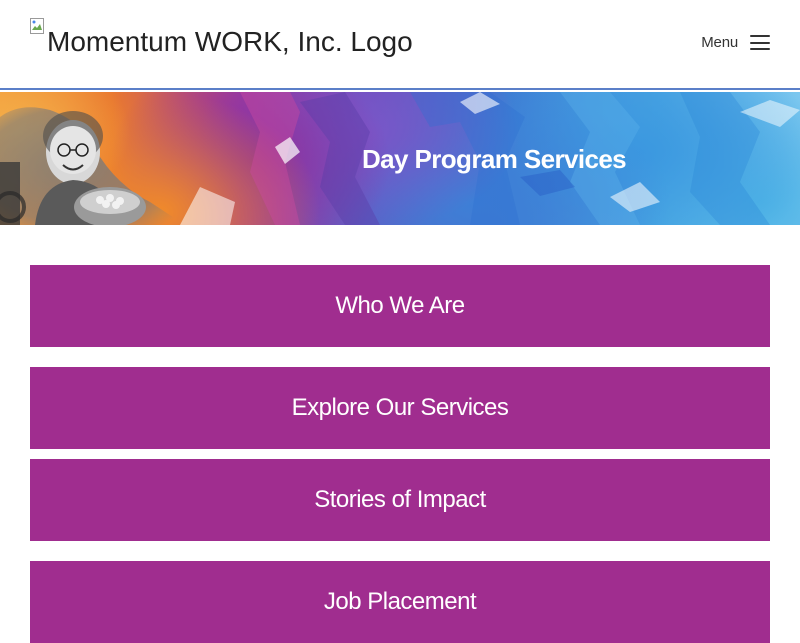  What do you see at coordinates (92, 166) in the screenshot?
I see `hero-person-photo` at bounding box center [92, 166].